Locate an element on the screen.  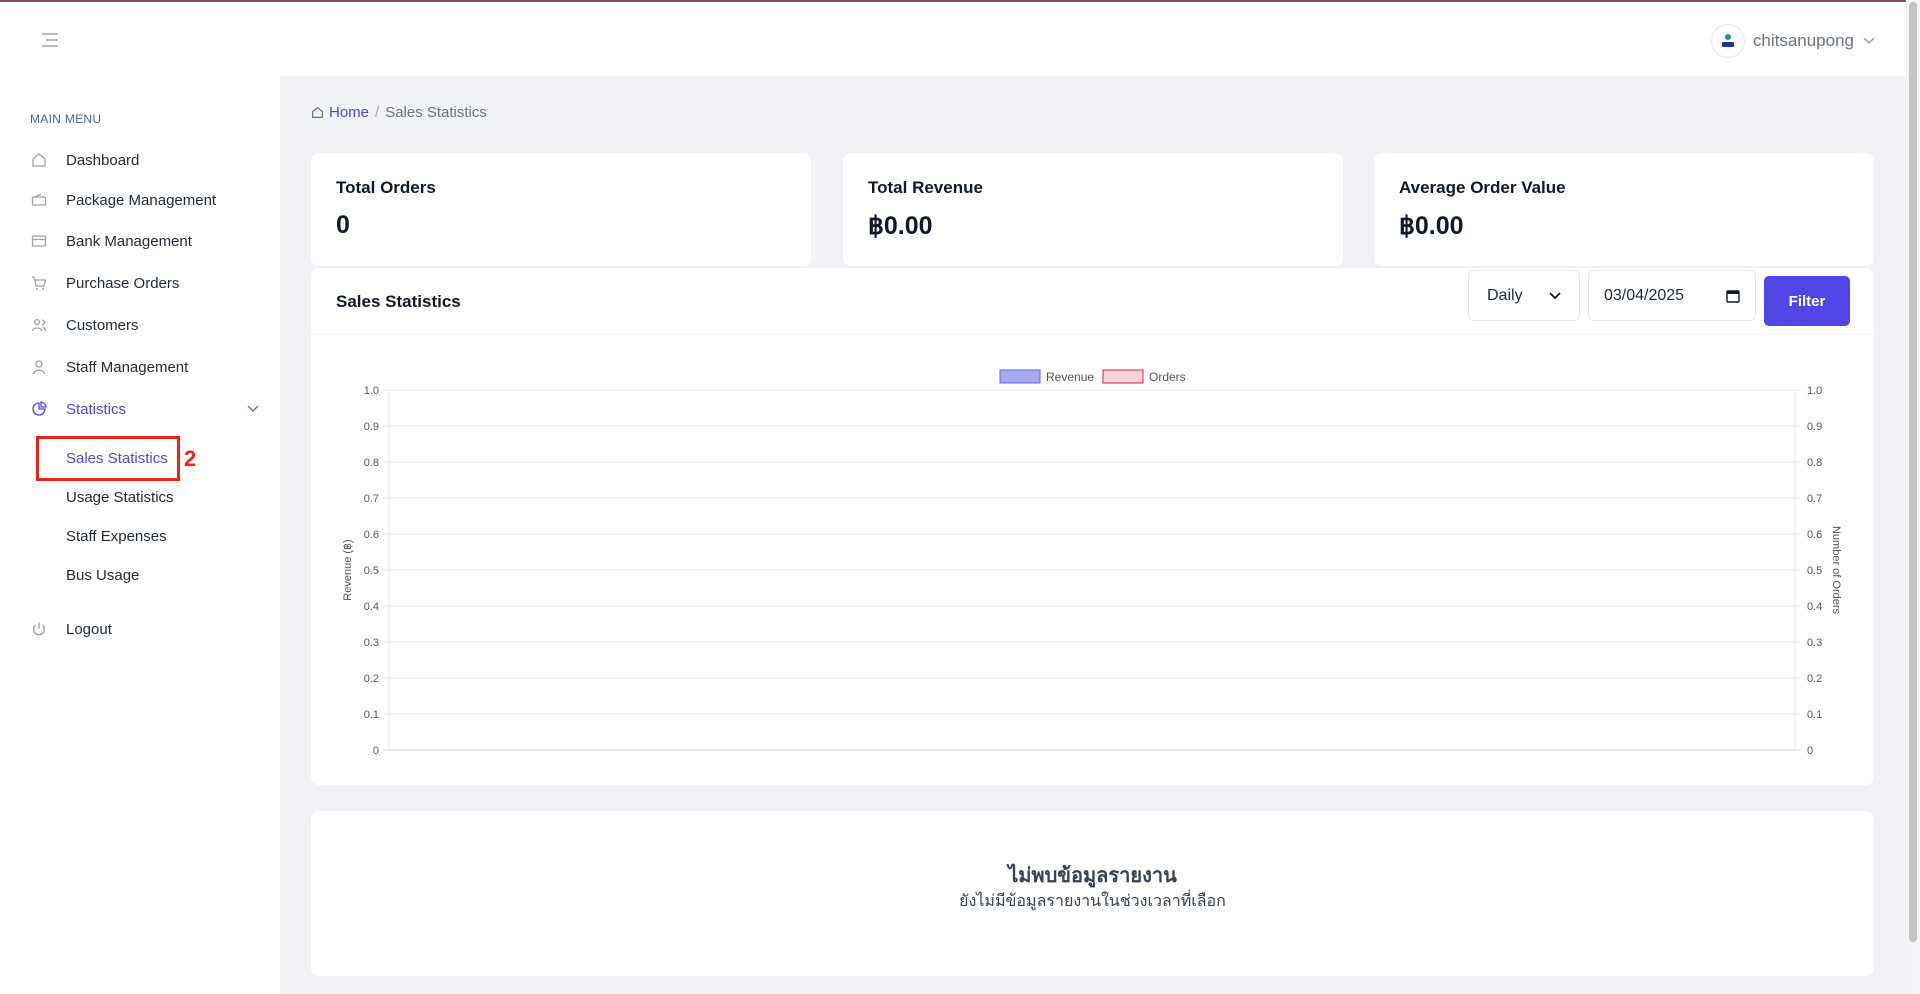
company-logo-icon is located at coordinates (1727, 40).